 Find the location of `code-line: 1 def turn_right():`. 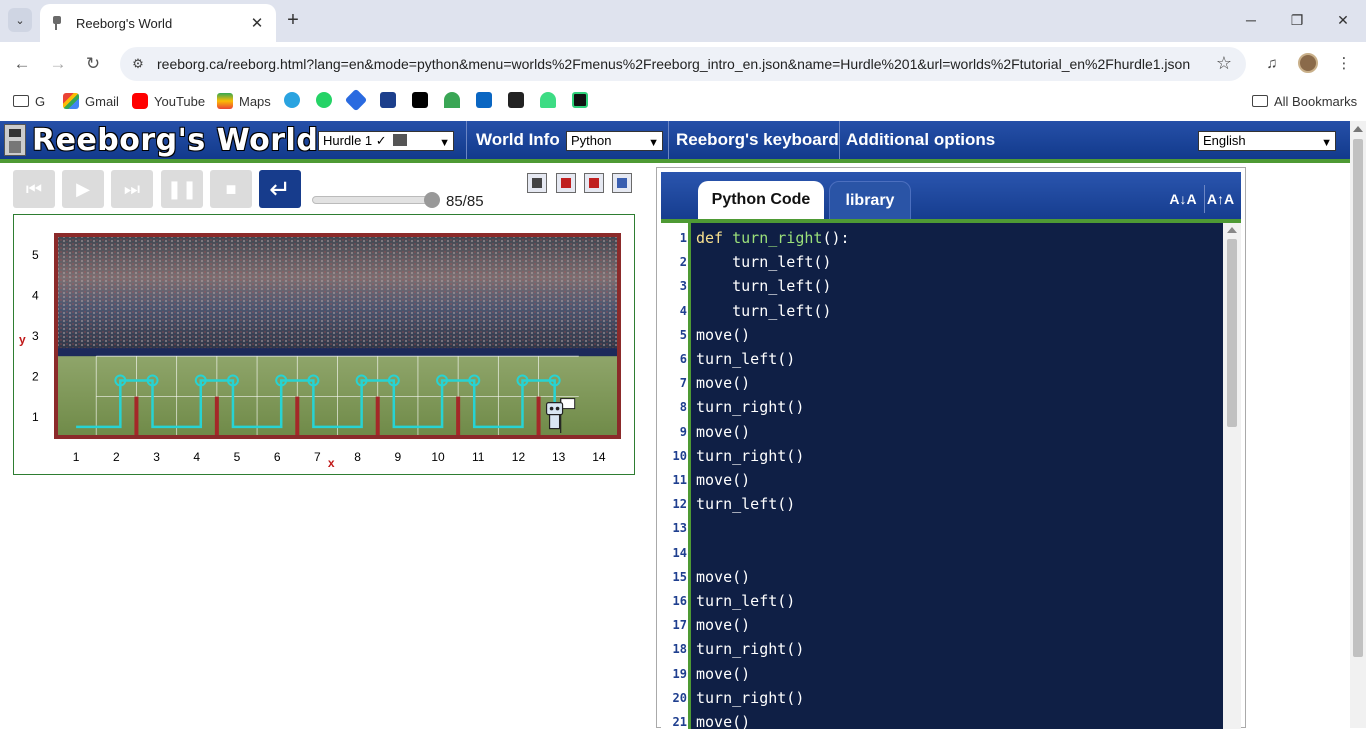

code-line: 1 def turn_right(): is located at coordinates (942, 239).